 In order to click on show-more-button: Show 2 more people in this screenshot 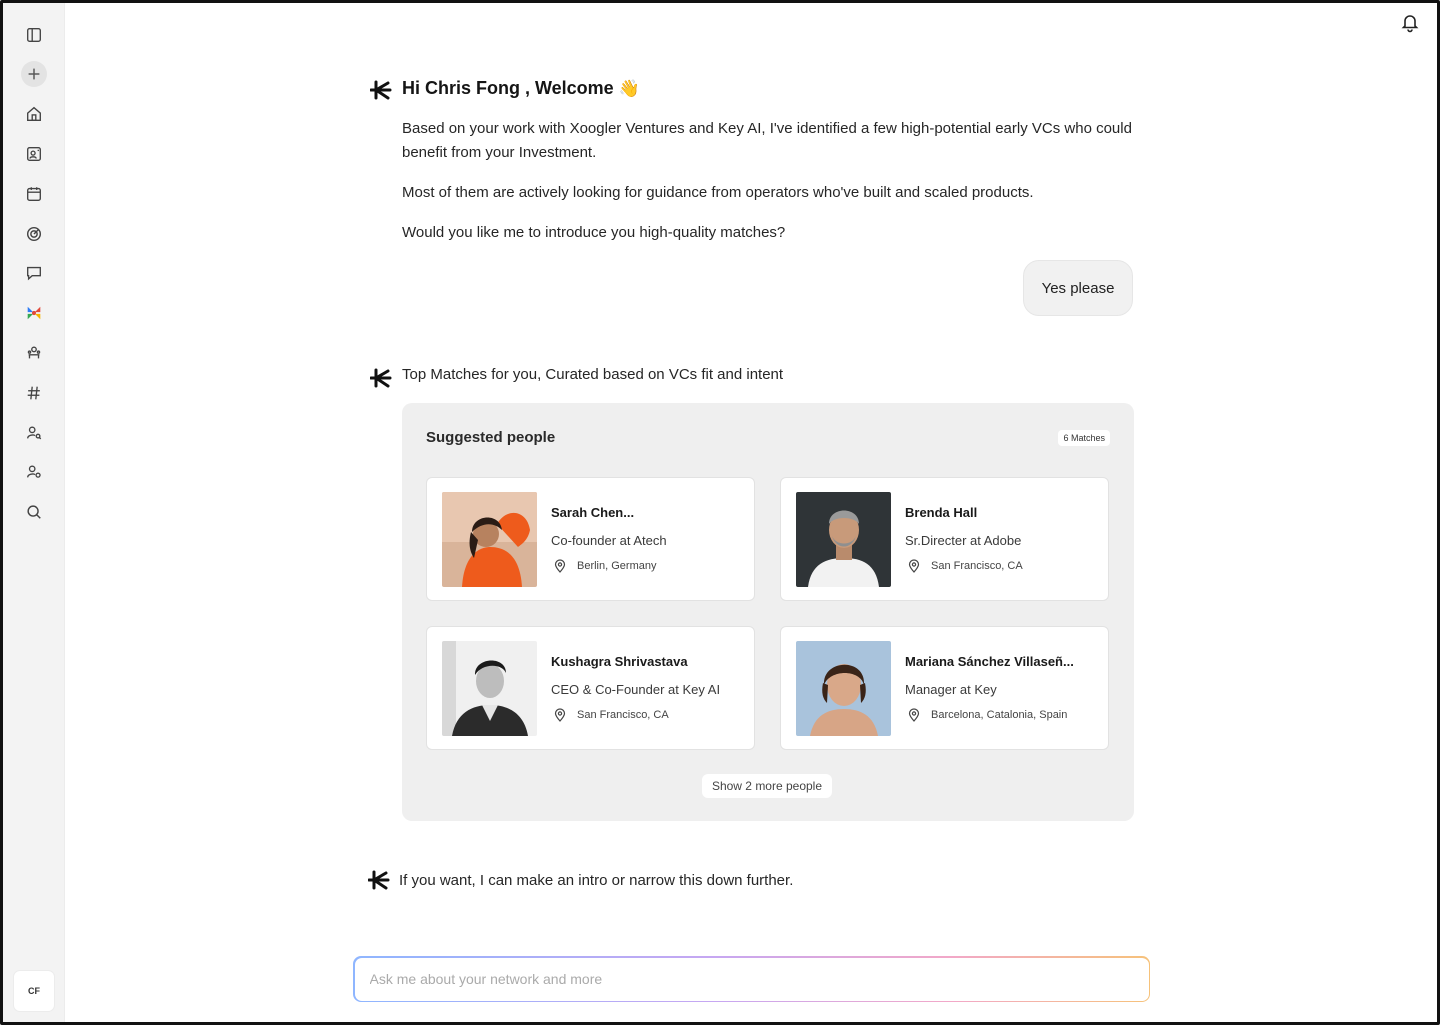, I will do `click(767, 786)`.